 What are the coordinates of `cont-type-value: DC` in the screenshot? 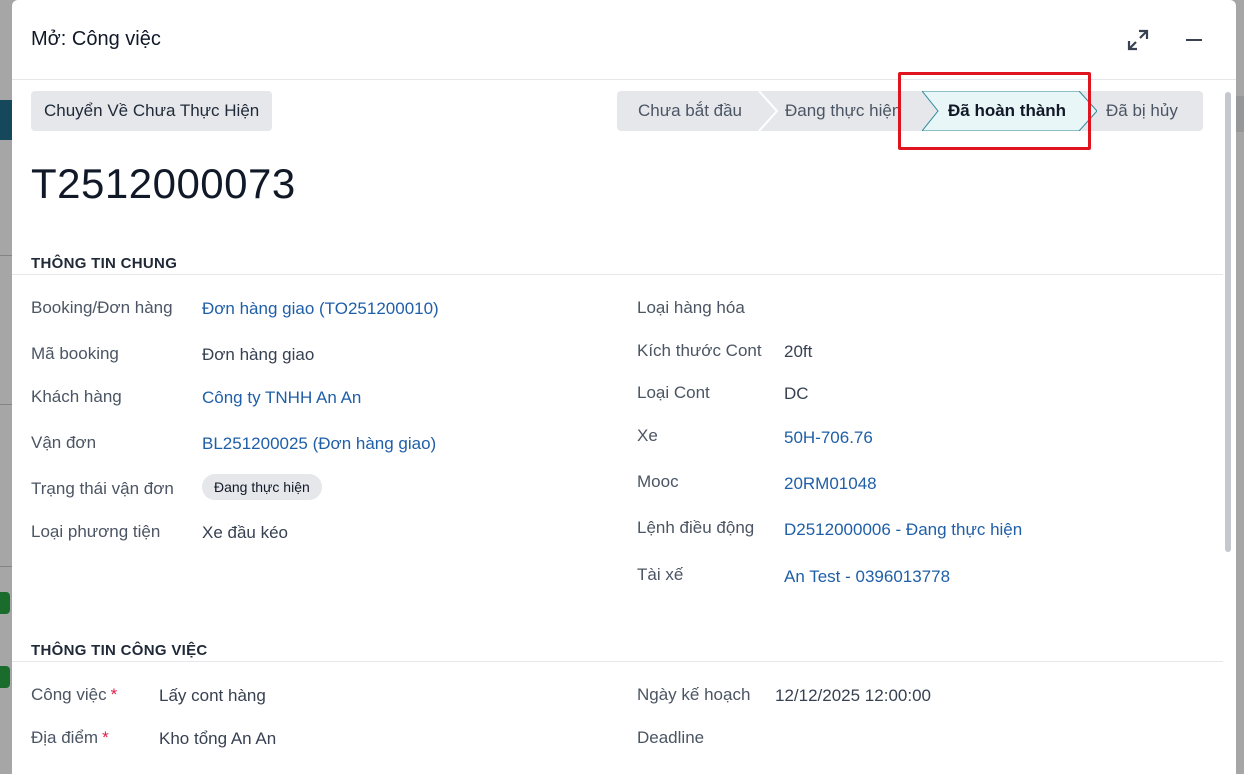 It's located at (796, 393).